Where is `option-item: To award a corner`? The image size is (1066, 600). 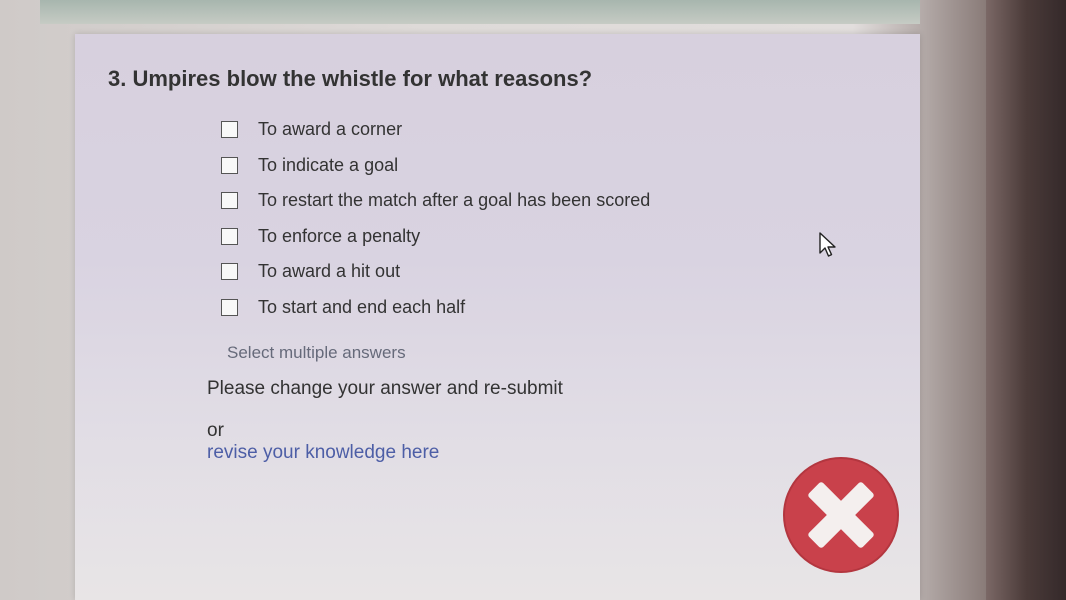
option-item: To award a corner is located at coordinates (435, 130).